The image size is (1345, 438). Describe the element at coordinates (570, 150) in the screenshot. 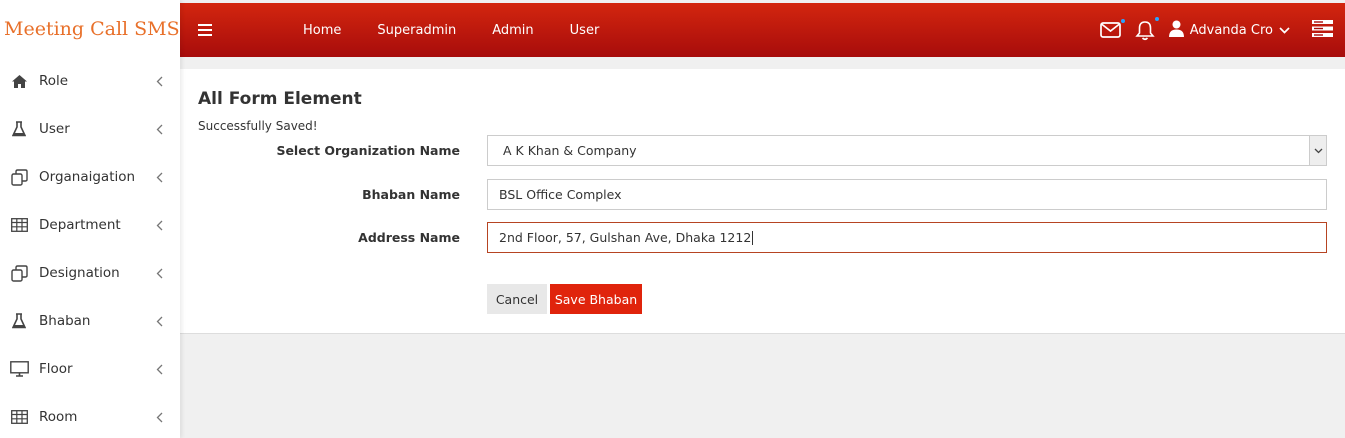

I see `organization-select-value: A K Khan & Company` at that location.